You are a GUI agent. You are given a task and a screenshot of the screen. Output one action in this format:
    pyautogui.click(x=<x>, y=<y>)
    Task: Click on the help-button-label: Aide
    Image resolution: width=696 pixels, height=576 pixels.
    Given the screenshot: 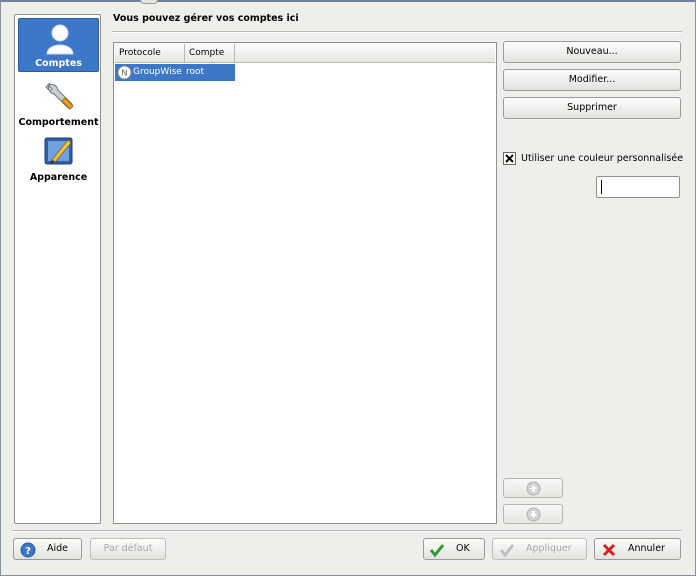 What is the action you would take?
    pyautogui.click(x=58, y=548)
    